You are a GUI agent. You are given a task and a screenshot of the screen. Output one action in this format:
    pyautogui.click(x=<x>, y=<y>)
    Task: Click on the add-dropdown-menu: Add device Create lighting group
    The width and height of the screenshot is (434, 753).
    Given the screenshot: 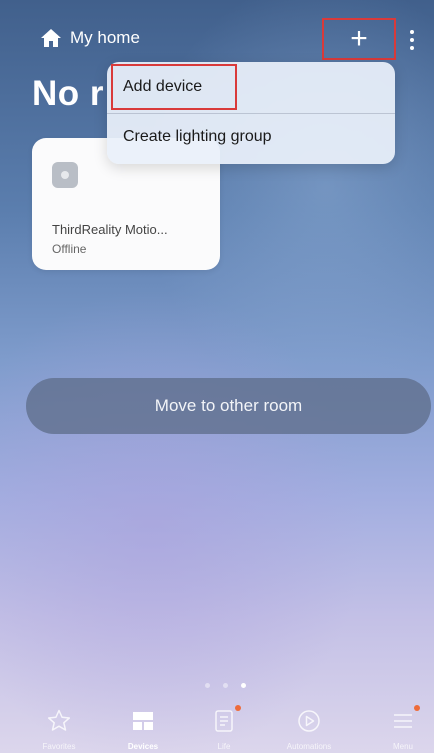 What is the action you would take?
    pyautogui.click(x=251, y=113)
    